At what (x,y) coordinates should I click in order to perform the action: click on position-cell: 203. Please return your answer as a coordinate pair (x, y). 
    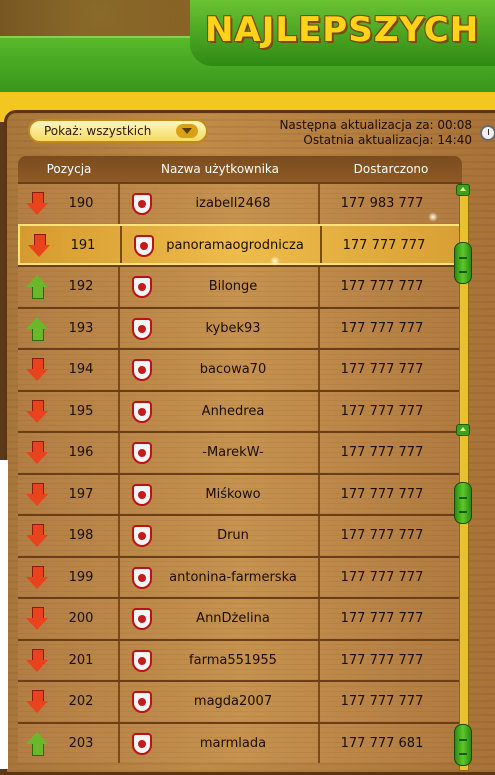
    Looking at the image, I should click on (81, 743).